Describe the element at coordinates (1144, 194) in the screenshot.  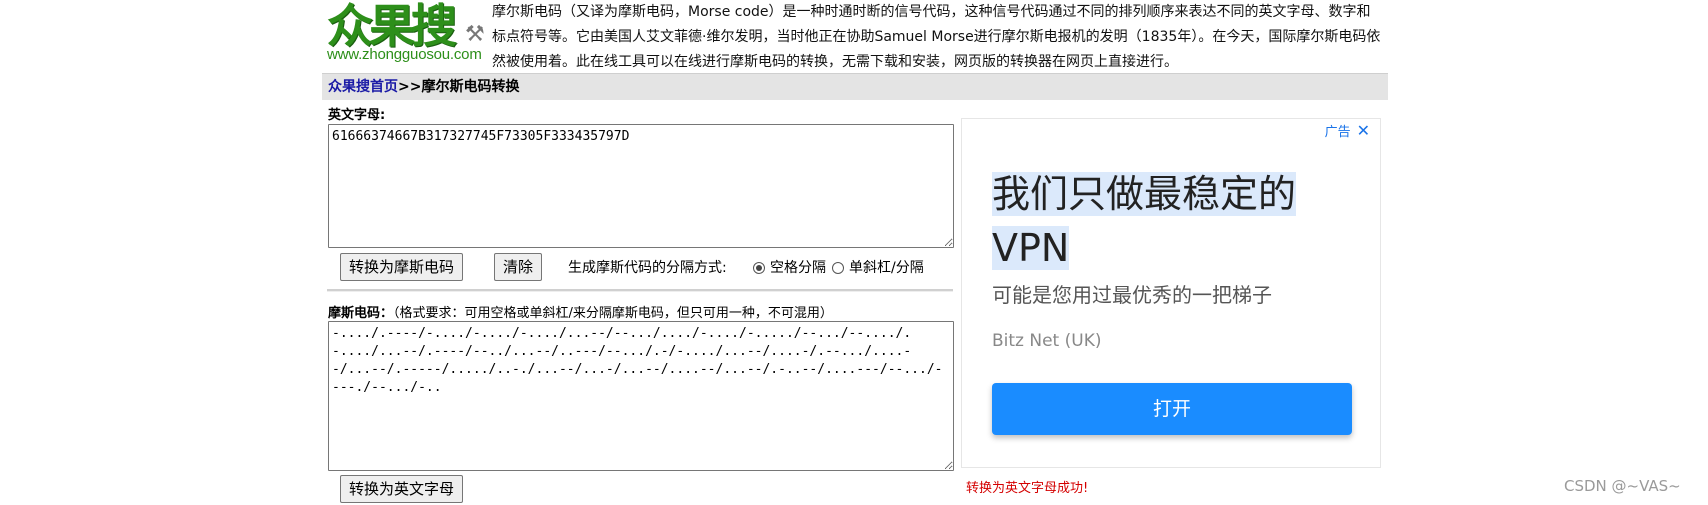
I see `ad-headline-line1: 我们只做最稳定的` at that location.